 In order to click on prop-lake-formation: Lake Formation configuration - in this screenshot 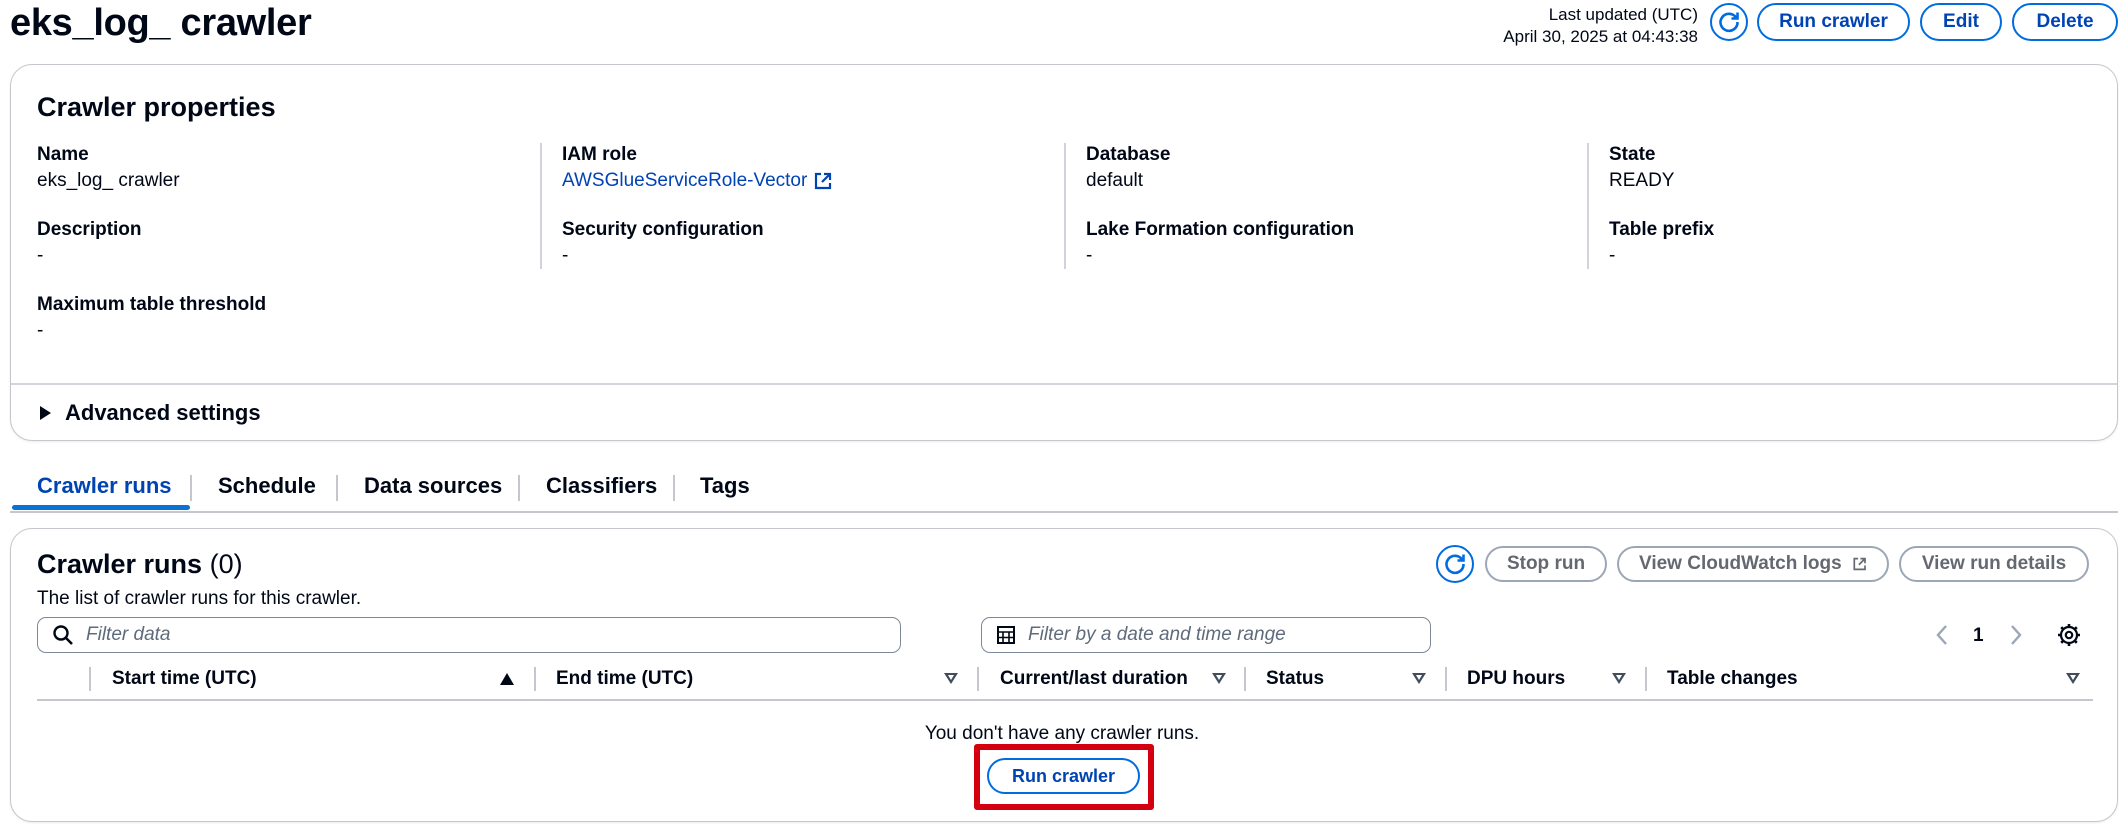, I will do `click(1220, 243)`.